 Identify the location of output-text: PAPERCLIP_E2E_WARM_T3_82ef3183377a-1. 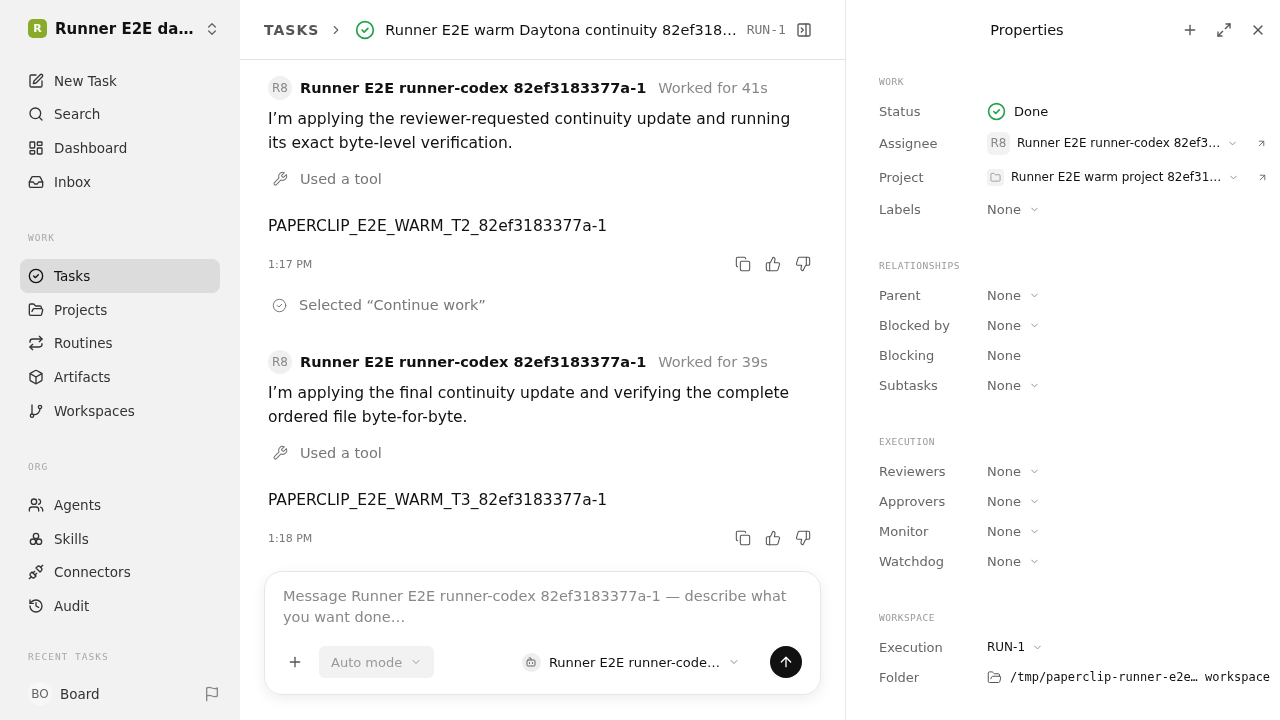
(438, 500).